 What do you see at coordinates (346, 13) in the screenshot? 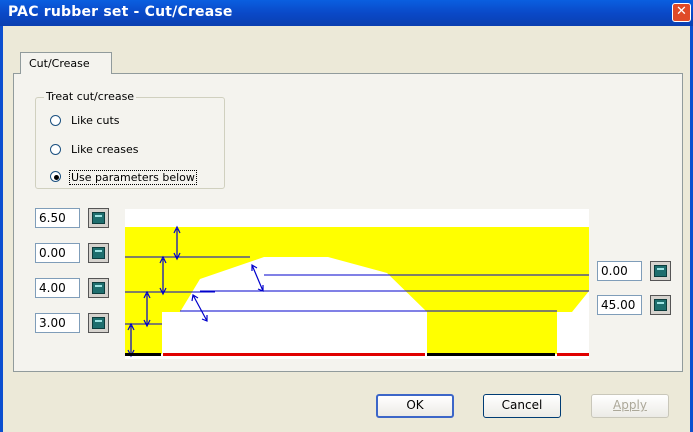
I see `title-bar: PAC rubber set - Cut/Crease ✕` at bounding box center [346, 13].